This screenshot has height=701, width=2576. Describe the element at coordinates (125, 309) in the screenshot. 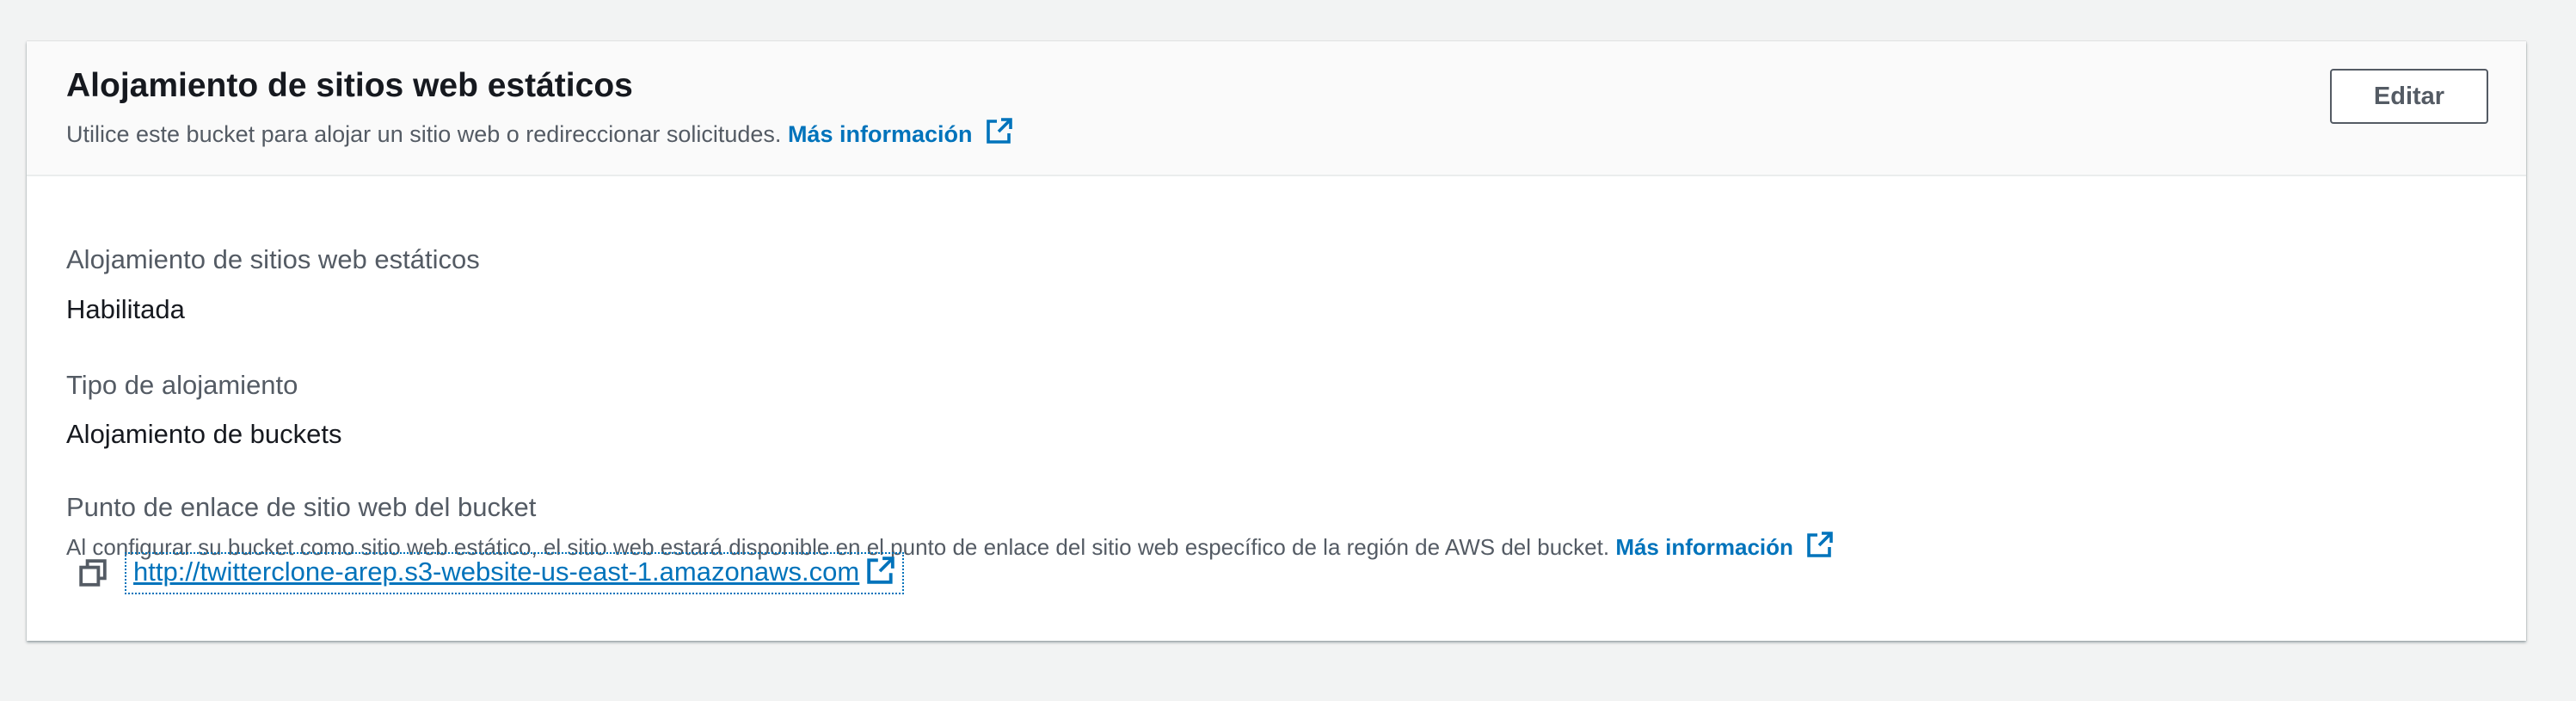

I see `hosting-value: Habilitada` at that location.